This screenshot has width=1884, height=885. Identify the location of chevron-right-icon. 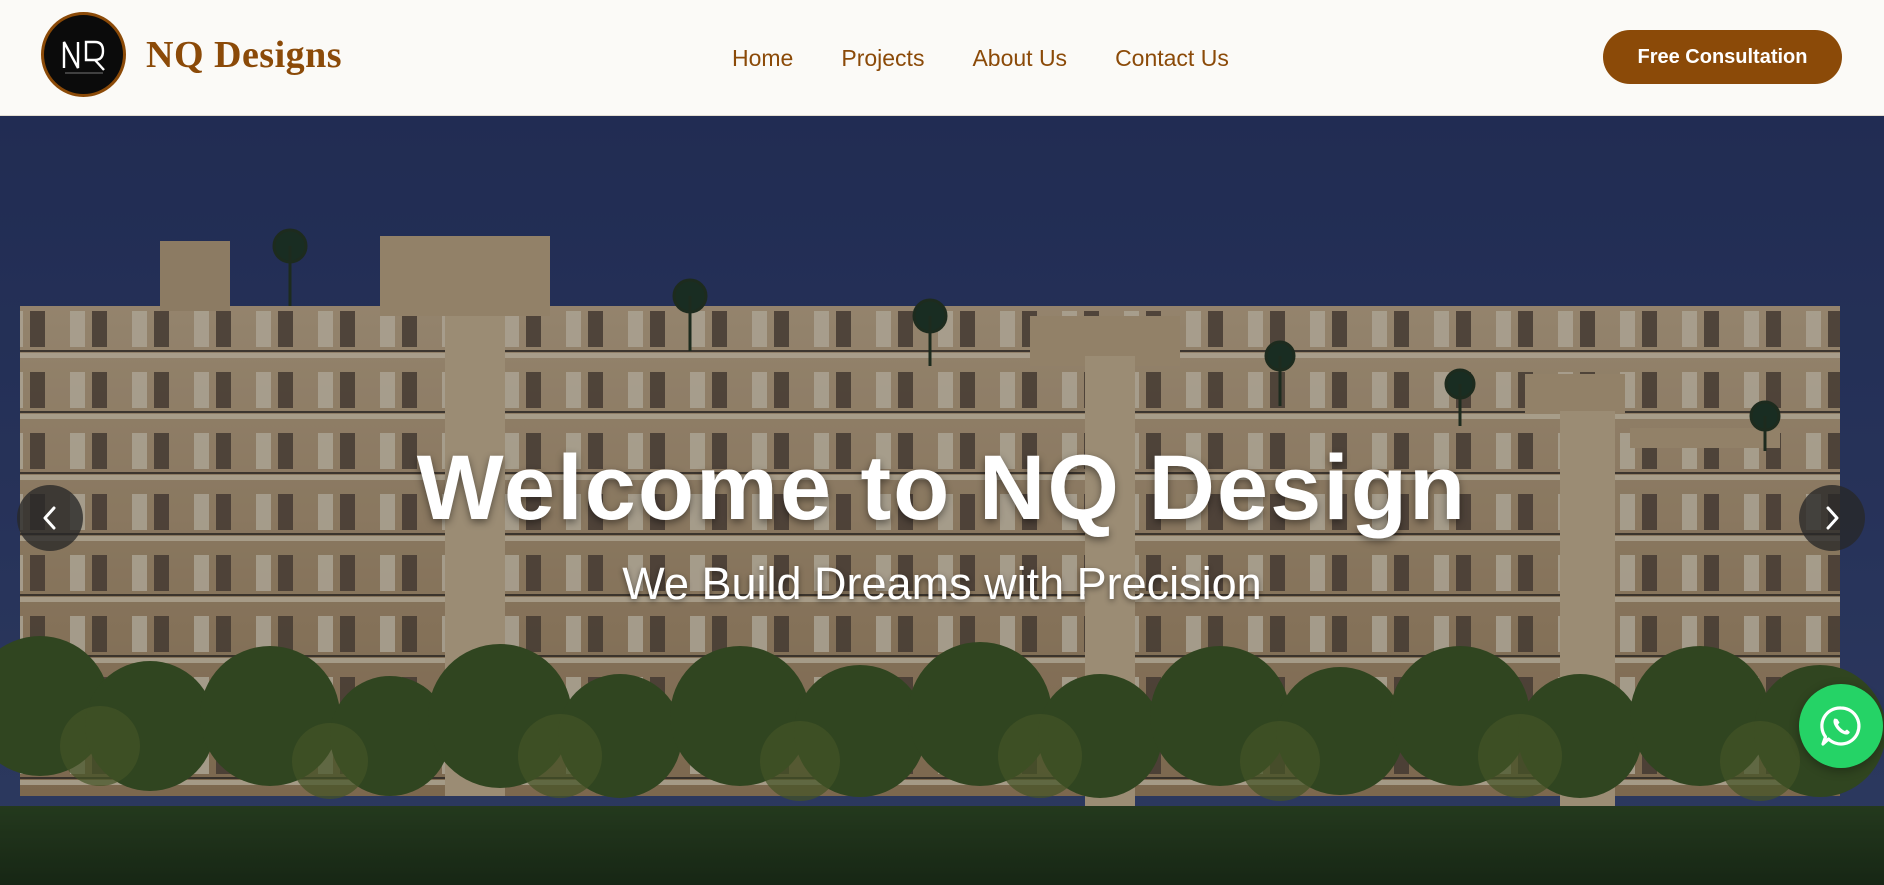
(1832, 518).